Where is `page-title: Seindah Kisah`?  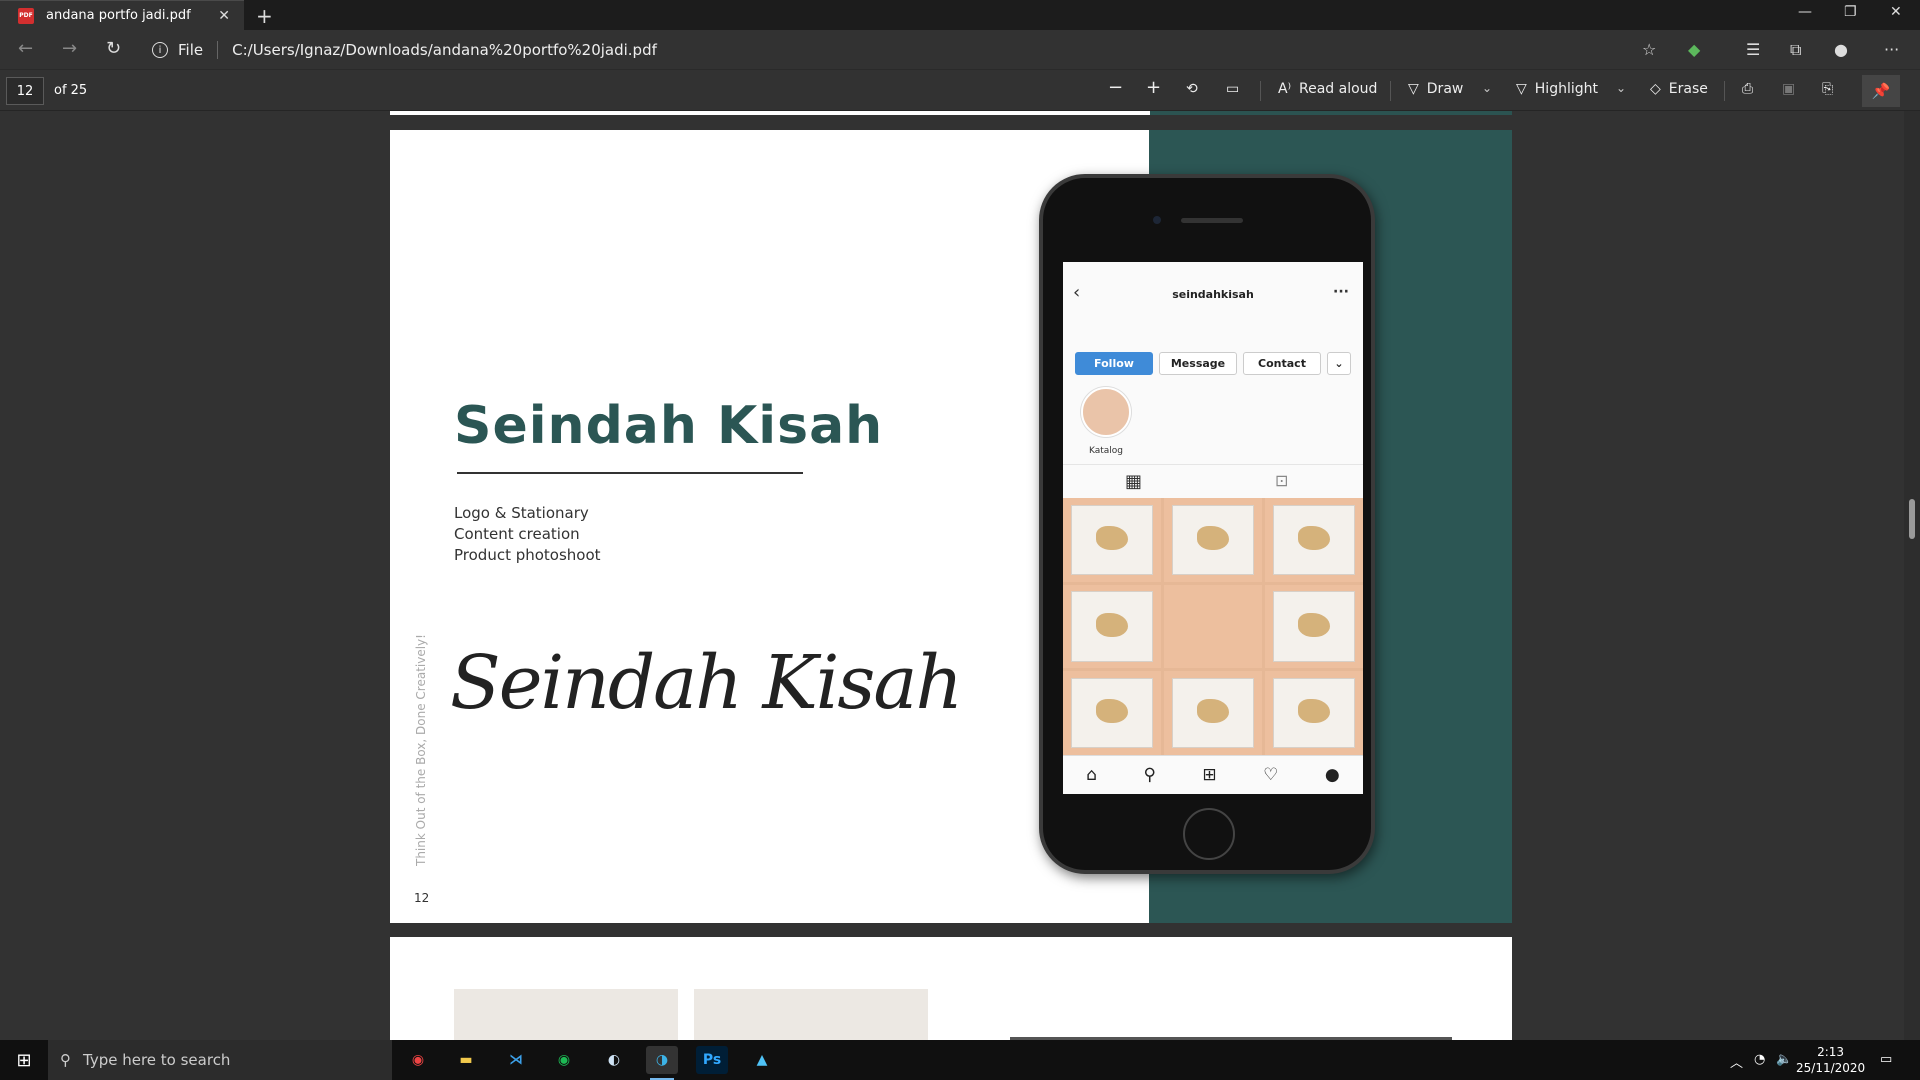
page-title: Seindah Kisah is located at coordinates (669, 426).